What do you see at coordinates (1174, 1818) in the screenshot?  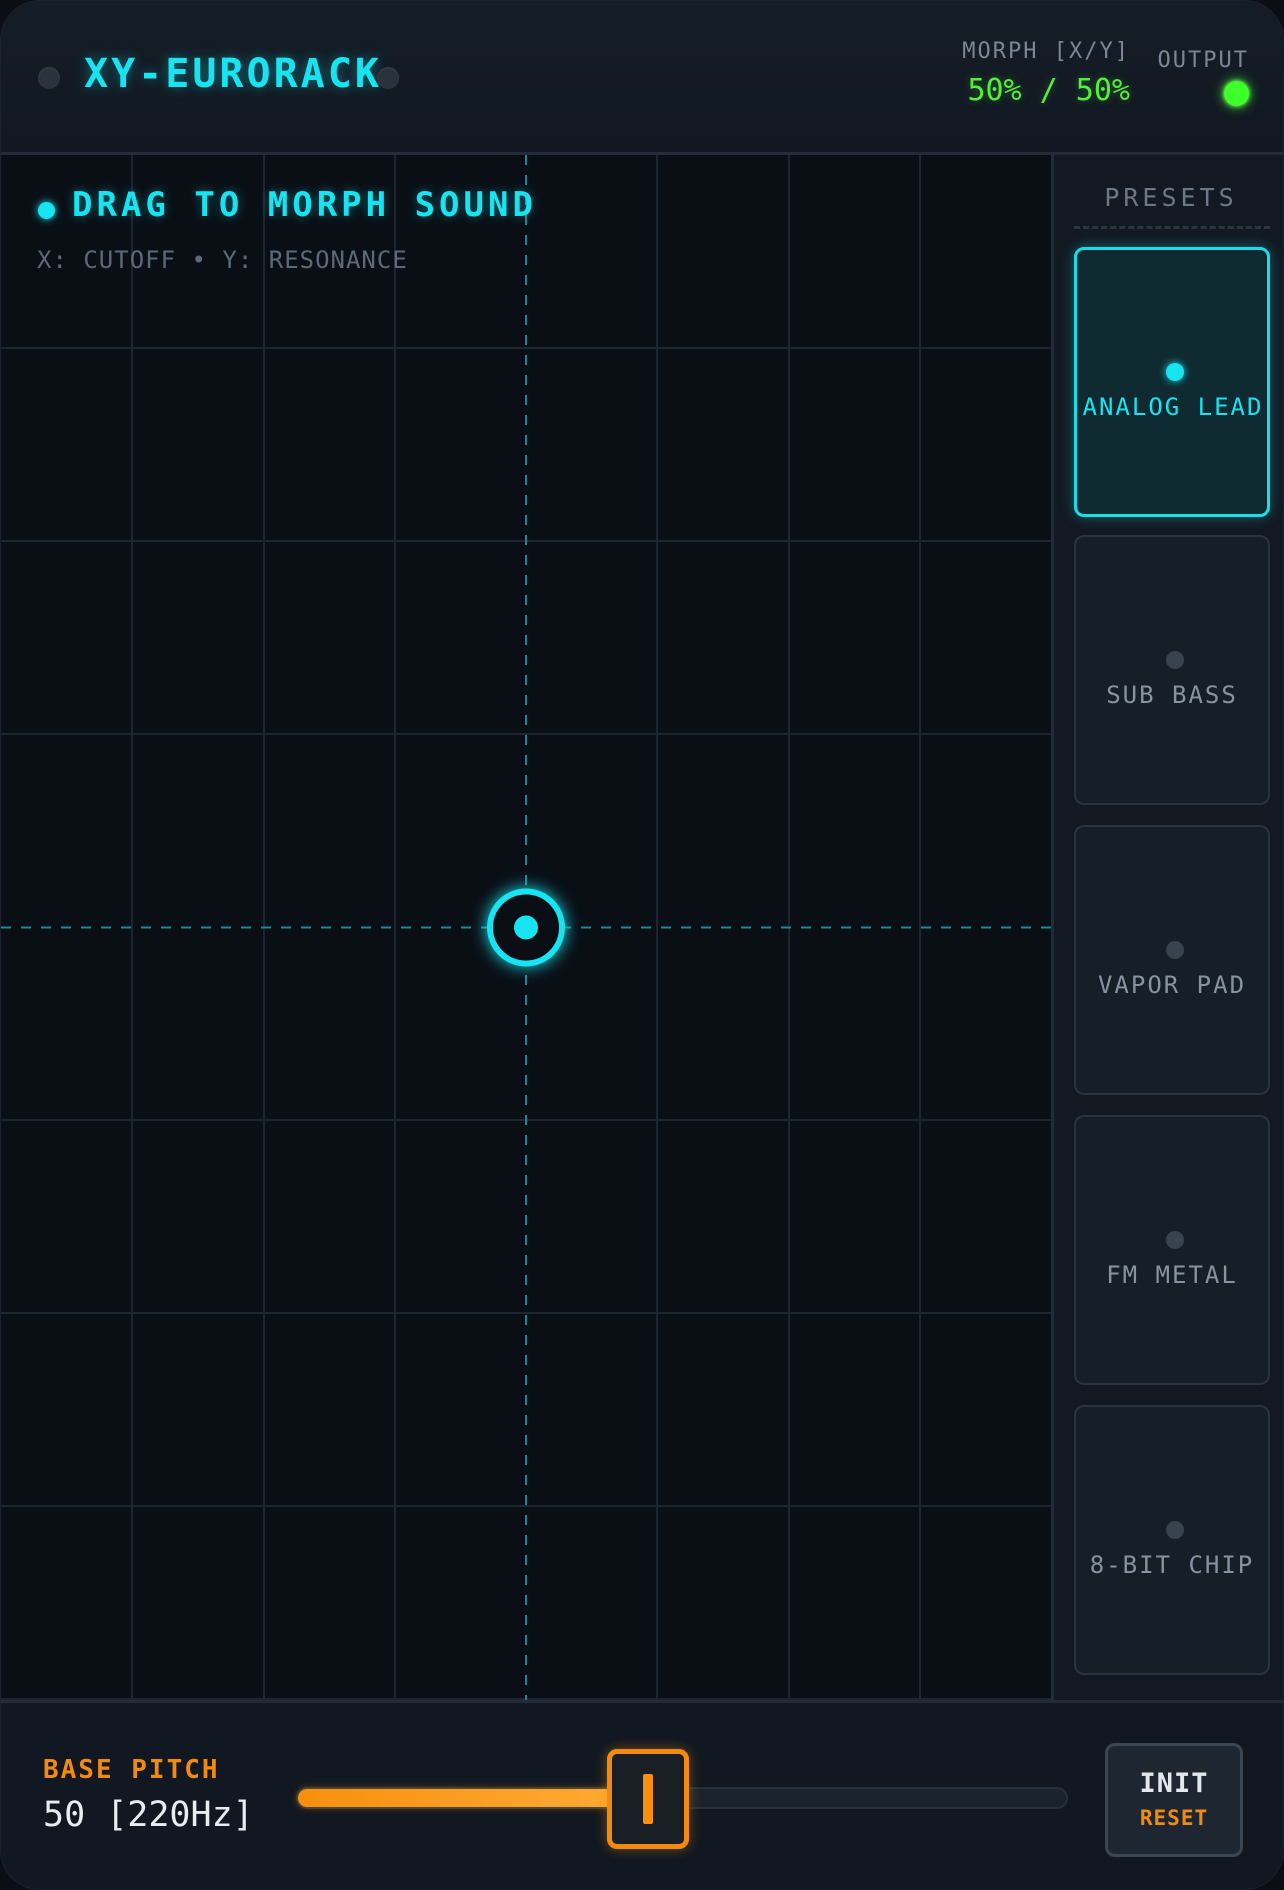 I see `reset-button-sublabel: RESET` at bounding box center [1174, 1818].